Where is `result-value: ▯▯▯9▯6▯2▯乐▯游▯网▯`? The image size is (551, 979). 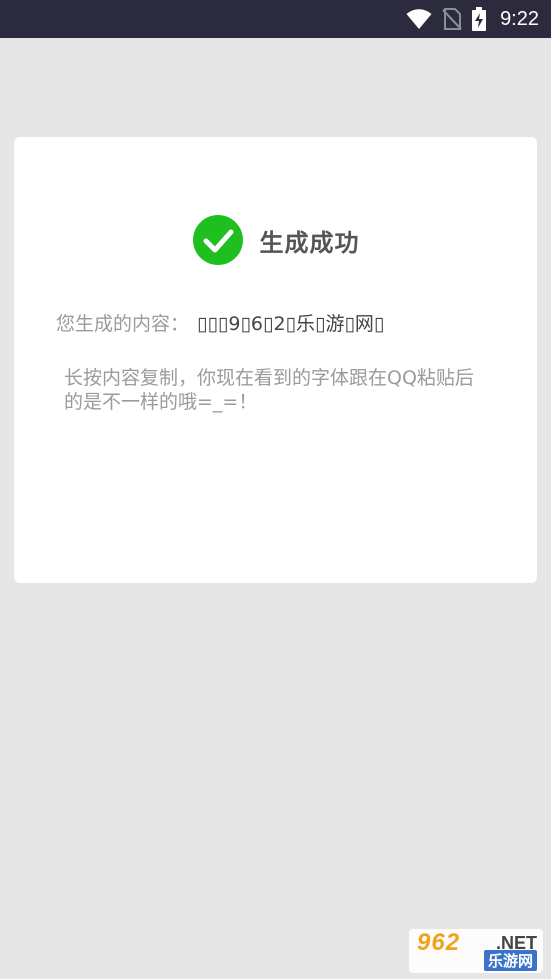
result-value: ▯▯▯9▯6▯2▯乐▯游▯网▯ is located at coordinates (290, 324).